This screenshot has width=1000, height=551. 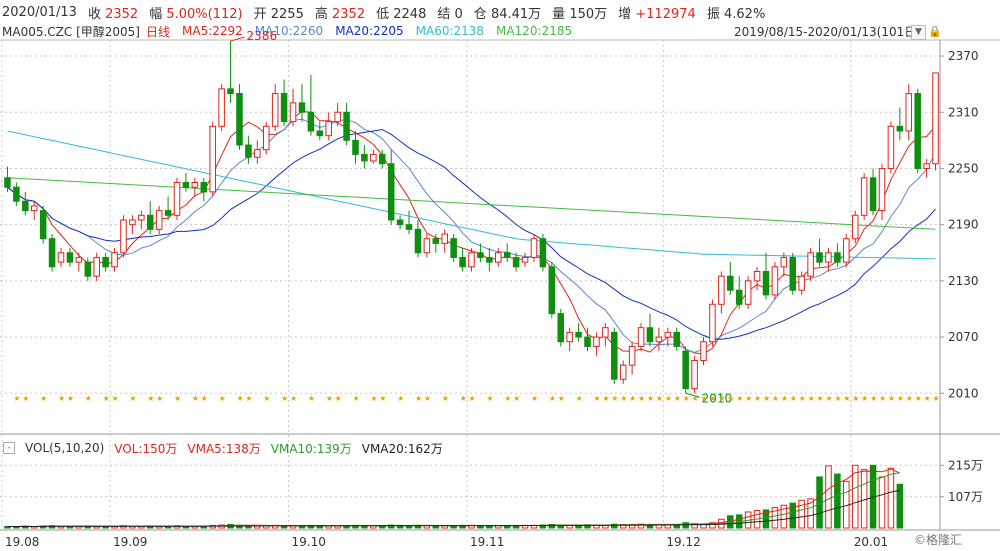 I want to click on y-tick-label: 2310, so click(x=963, y=112).